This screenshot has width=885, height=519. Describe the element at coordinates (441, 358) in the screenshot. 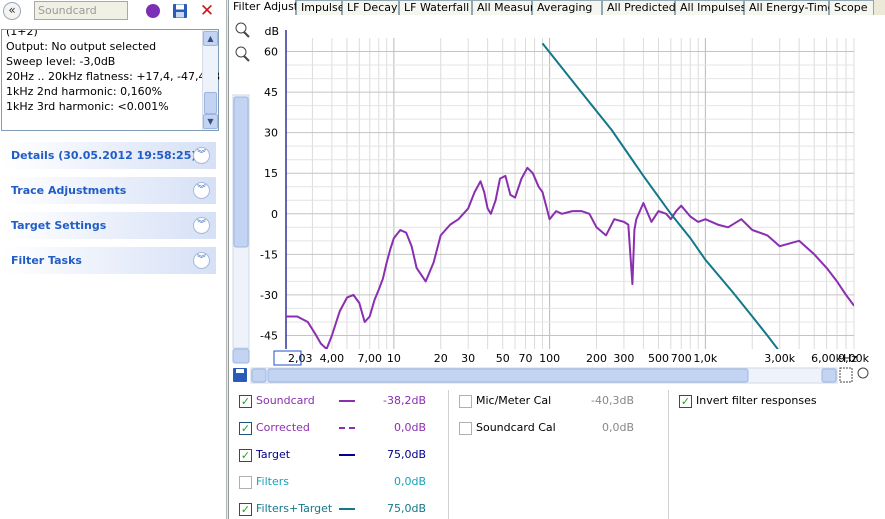

I see `x-tick-label: 20` at that location.